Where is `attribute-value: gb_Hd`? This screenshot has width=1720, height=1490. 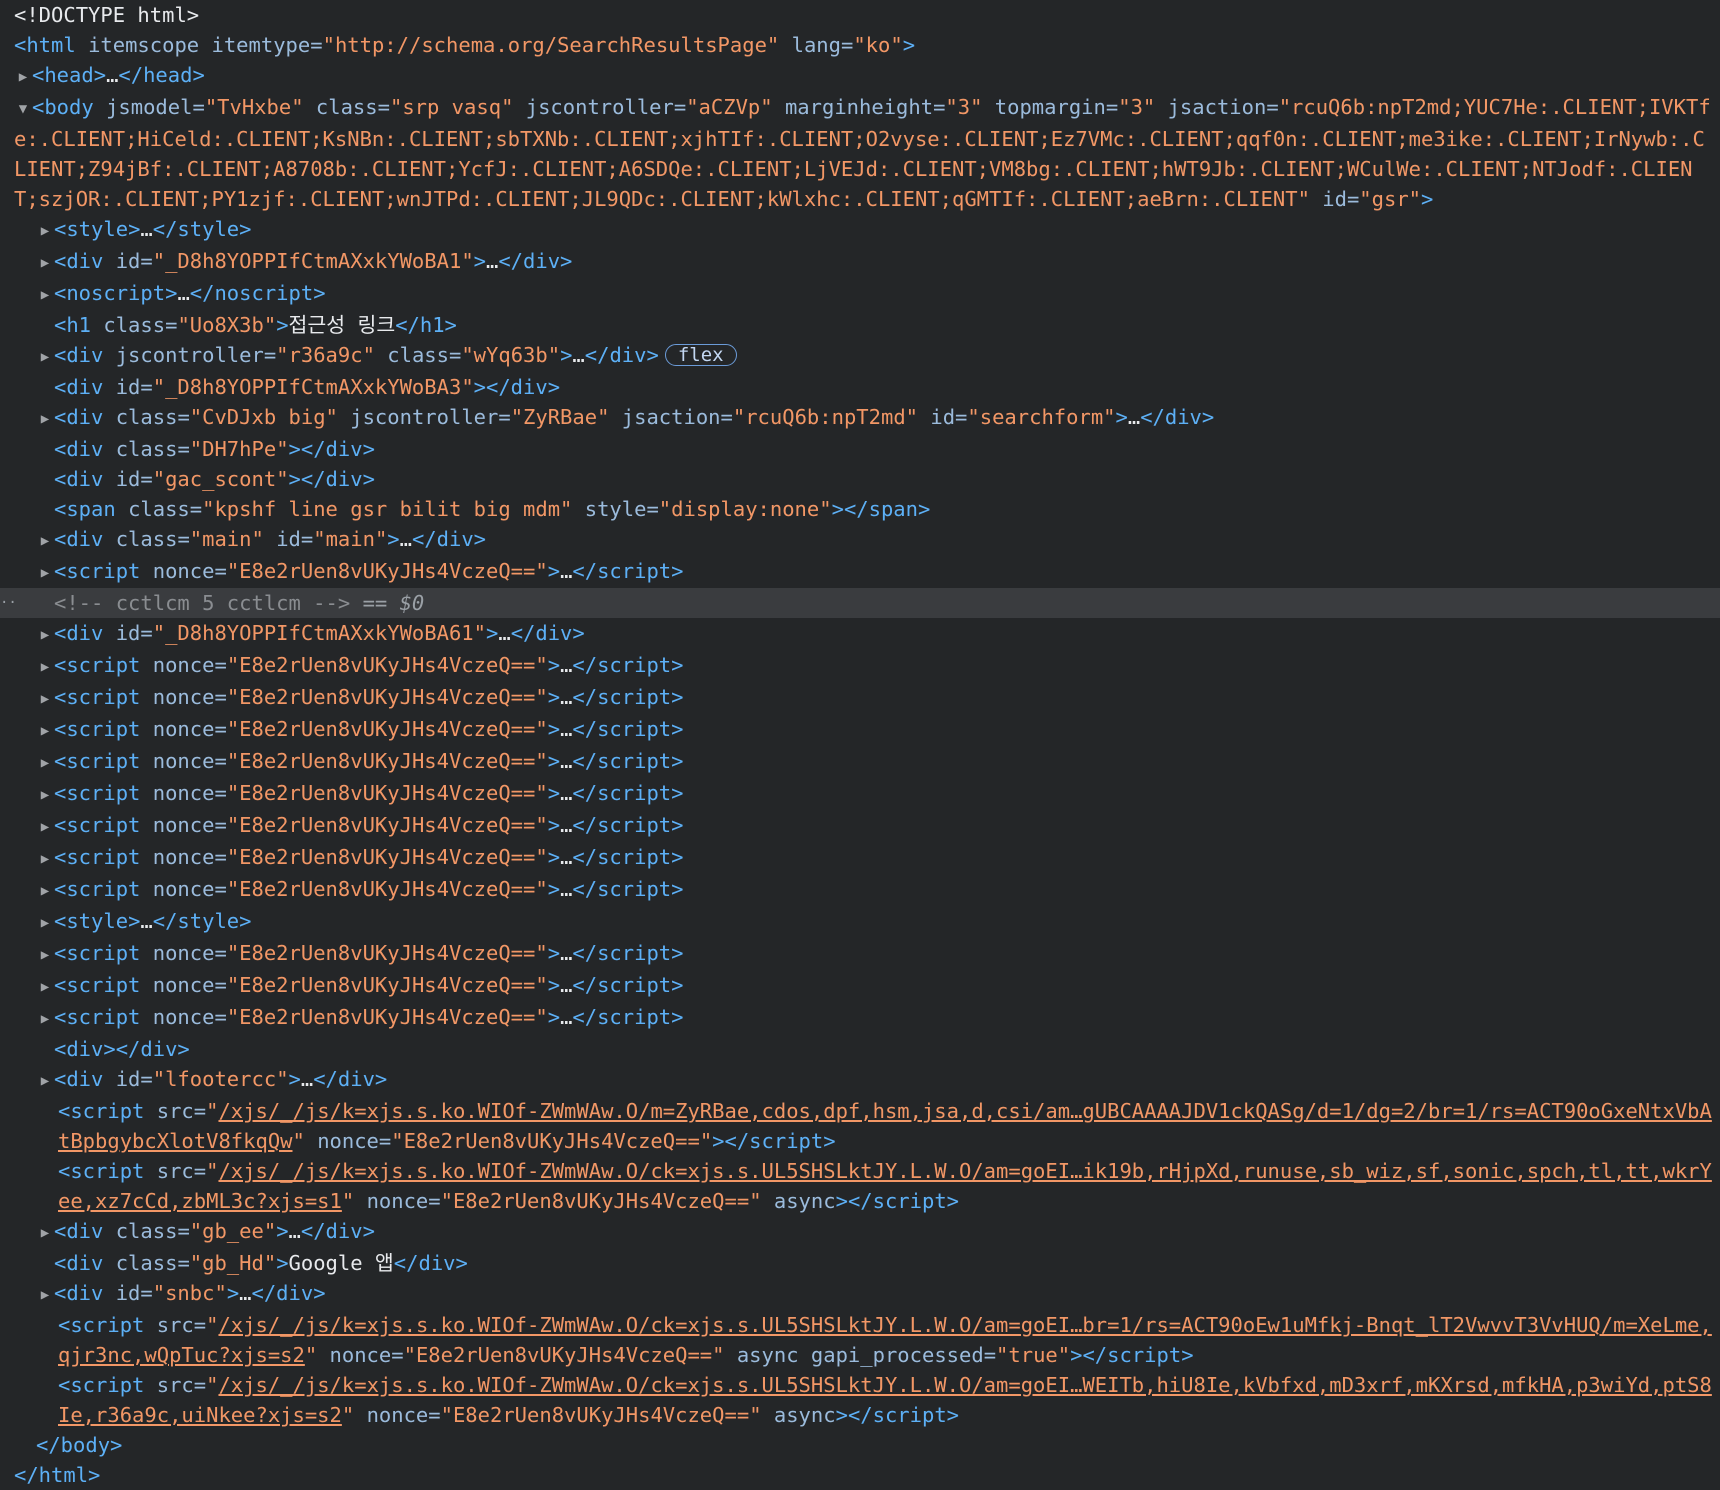
attribute-value: gb_Hd is located at coordinates (233, 1263).